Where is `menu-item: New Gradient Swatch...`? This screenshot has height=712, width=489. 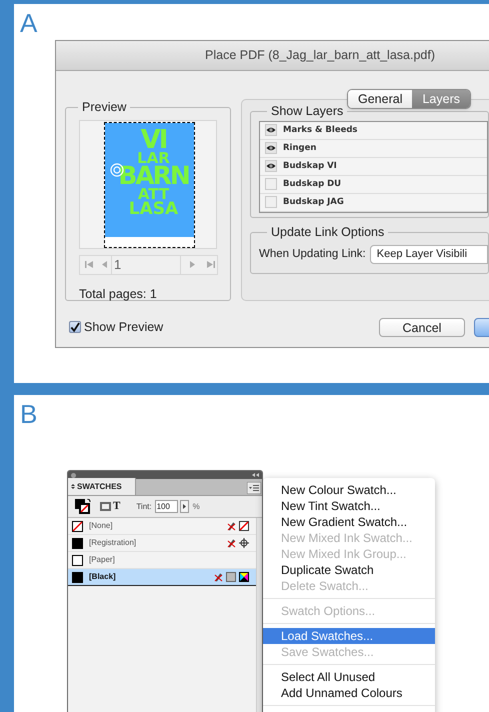 menu-item: New Gradient Swatch... is located at coordinates (349, 522).